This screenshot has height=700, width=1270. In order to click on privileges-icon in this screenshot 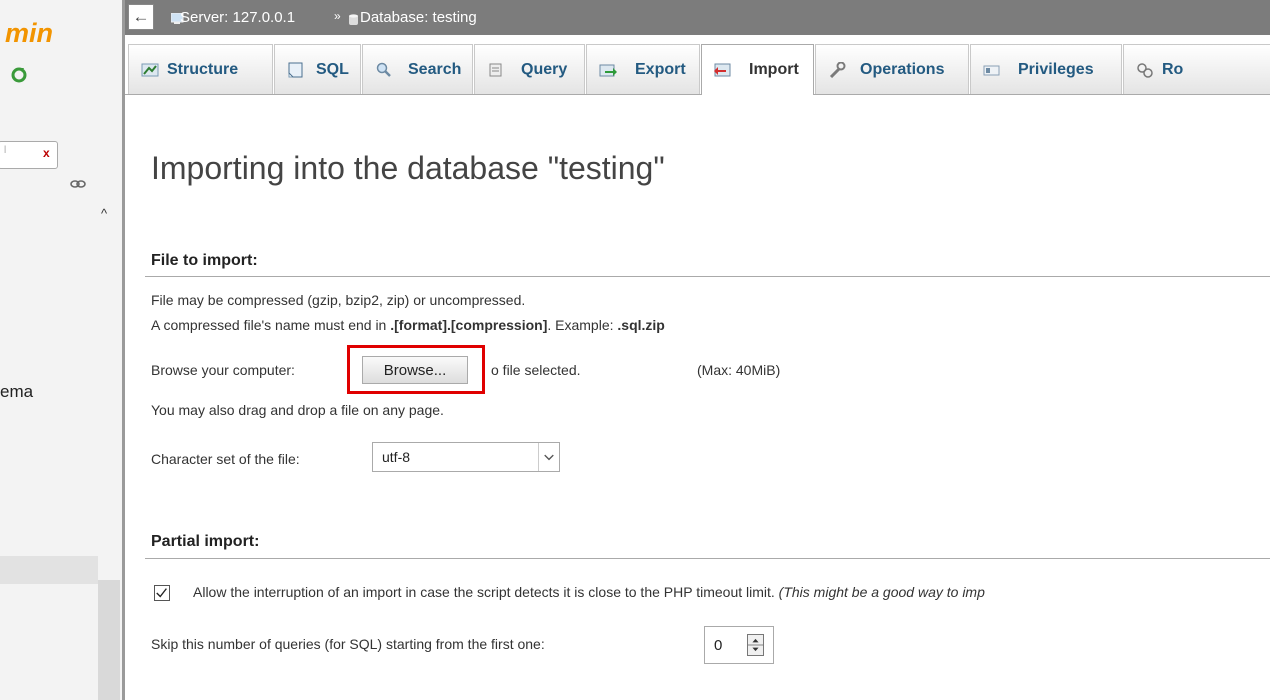, I will do `click(991, 70)`.